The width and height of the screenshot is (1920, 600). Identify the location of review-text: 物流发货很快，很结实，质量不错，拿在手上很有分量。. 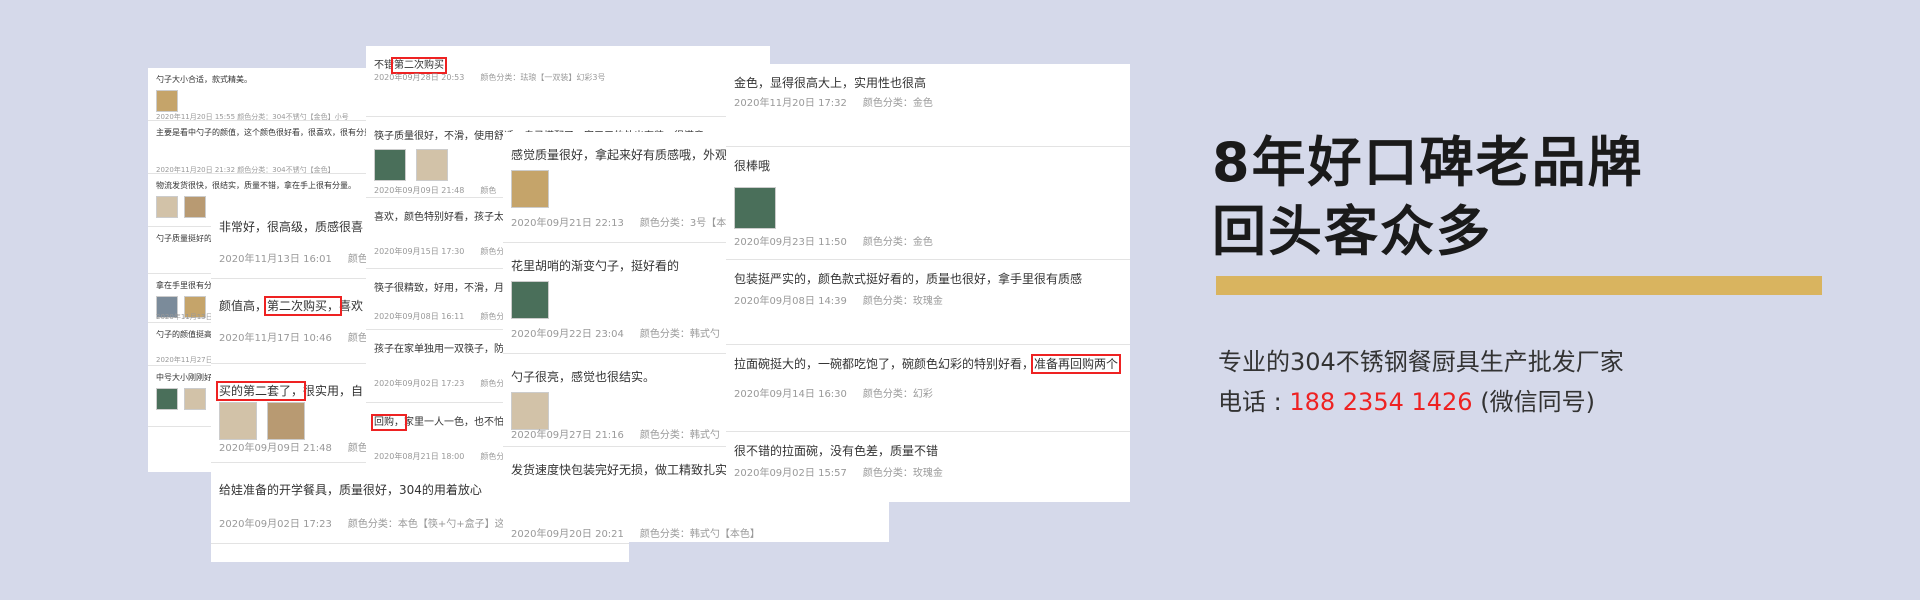
(256, 185).